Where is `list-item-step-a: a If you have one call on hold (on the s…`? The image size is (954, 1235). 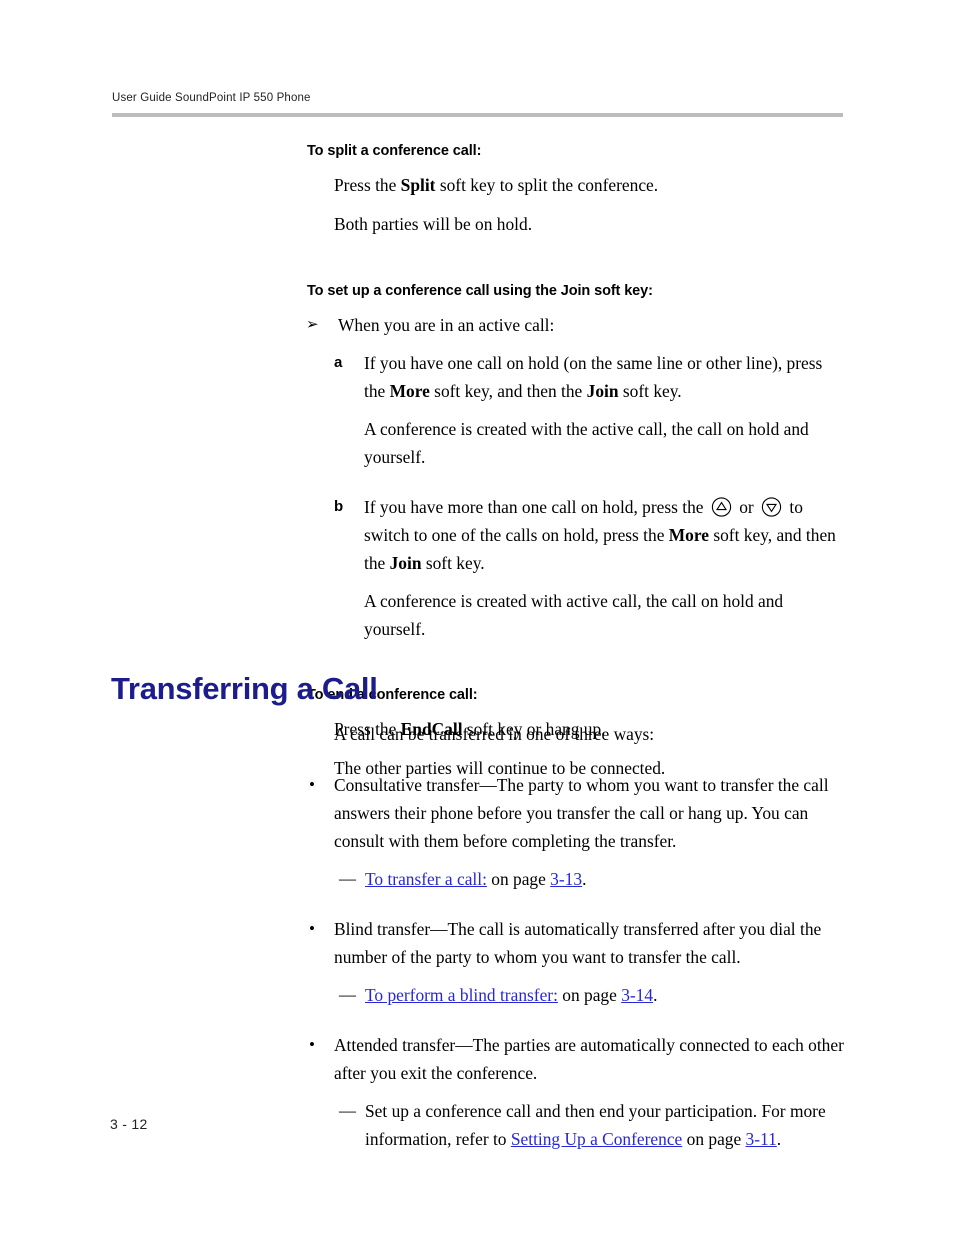
list-item-step-a: a If you have one call on hold (on the s… is located at coordinates (477, 377).